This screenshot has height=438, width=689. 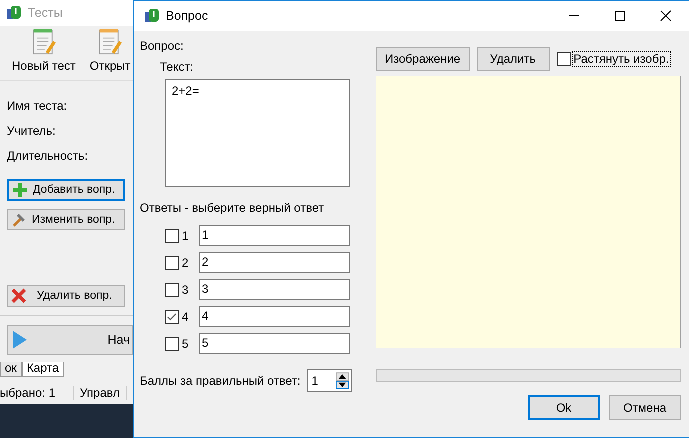 I want to click on toolbar-button: Новый тест, so click(x=44, y=53).